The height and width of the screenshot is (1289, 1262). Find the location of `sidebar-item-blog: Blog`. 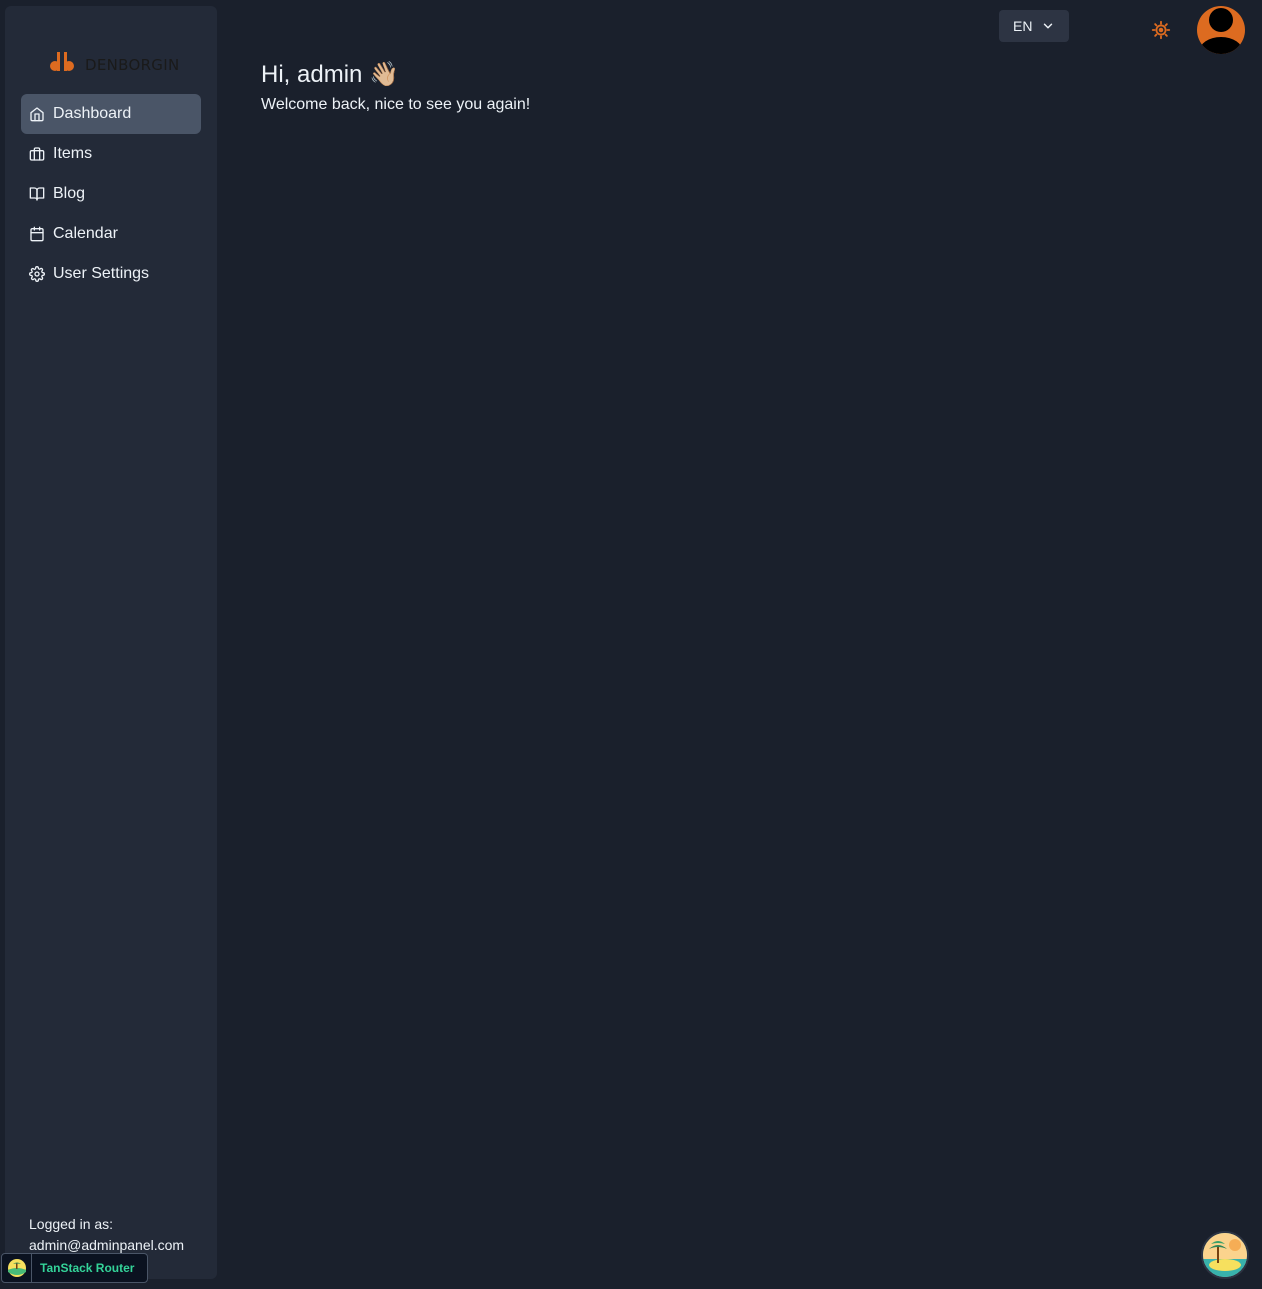

sidebar-item-blog: Blog is located at coordinates (111, 194).